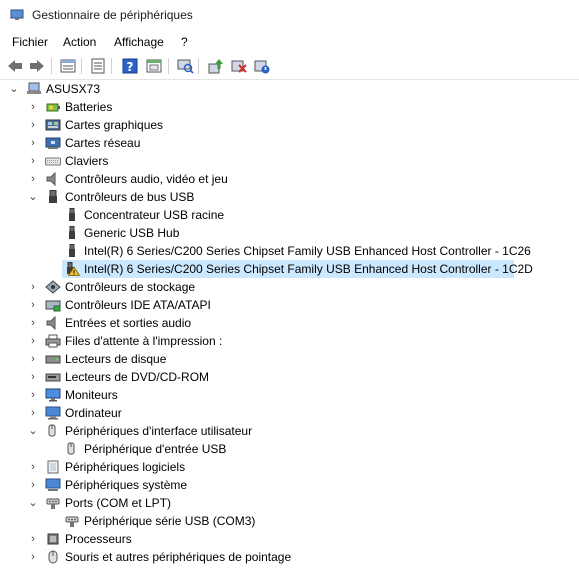  Describe the element at coordinates (289, 215) in the screenshot. I see `tree-device: Concentrateur USB racine` at that location.